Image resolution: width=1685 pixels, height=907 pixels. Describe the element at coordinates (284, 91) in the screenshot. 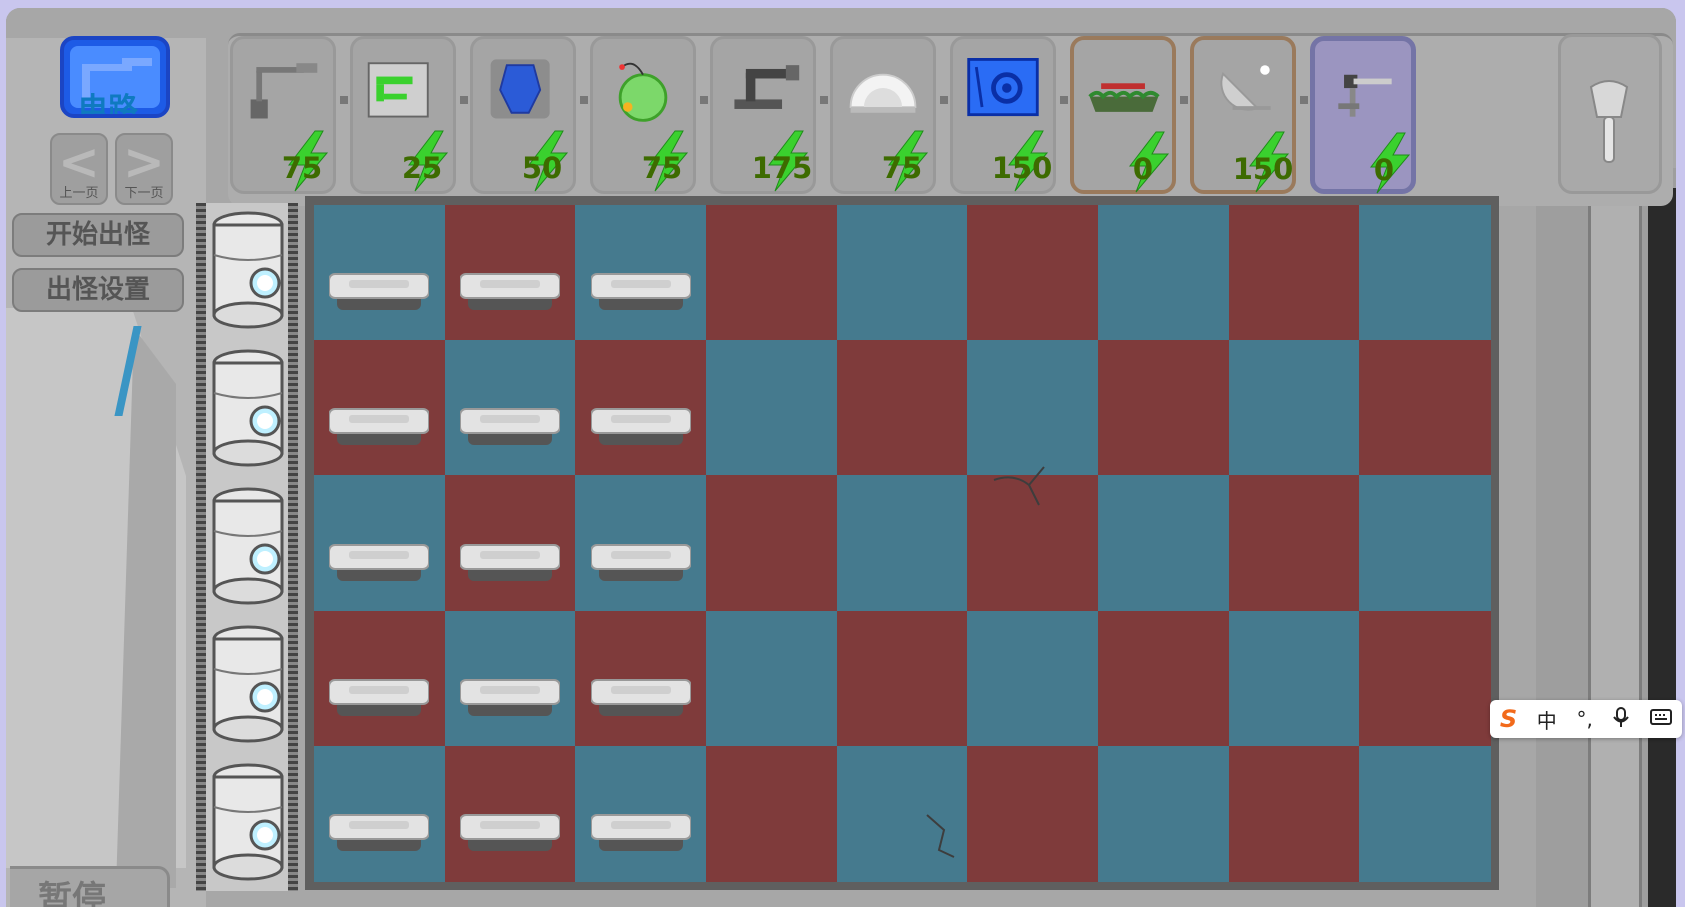

I see `robot-arm-icon` at that location.